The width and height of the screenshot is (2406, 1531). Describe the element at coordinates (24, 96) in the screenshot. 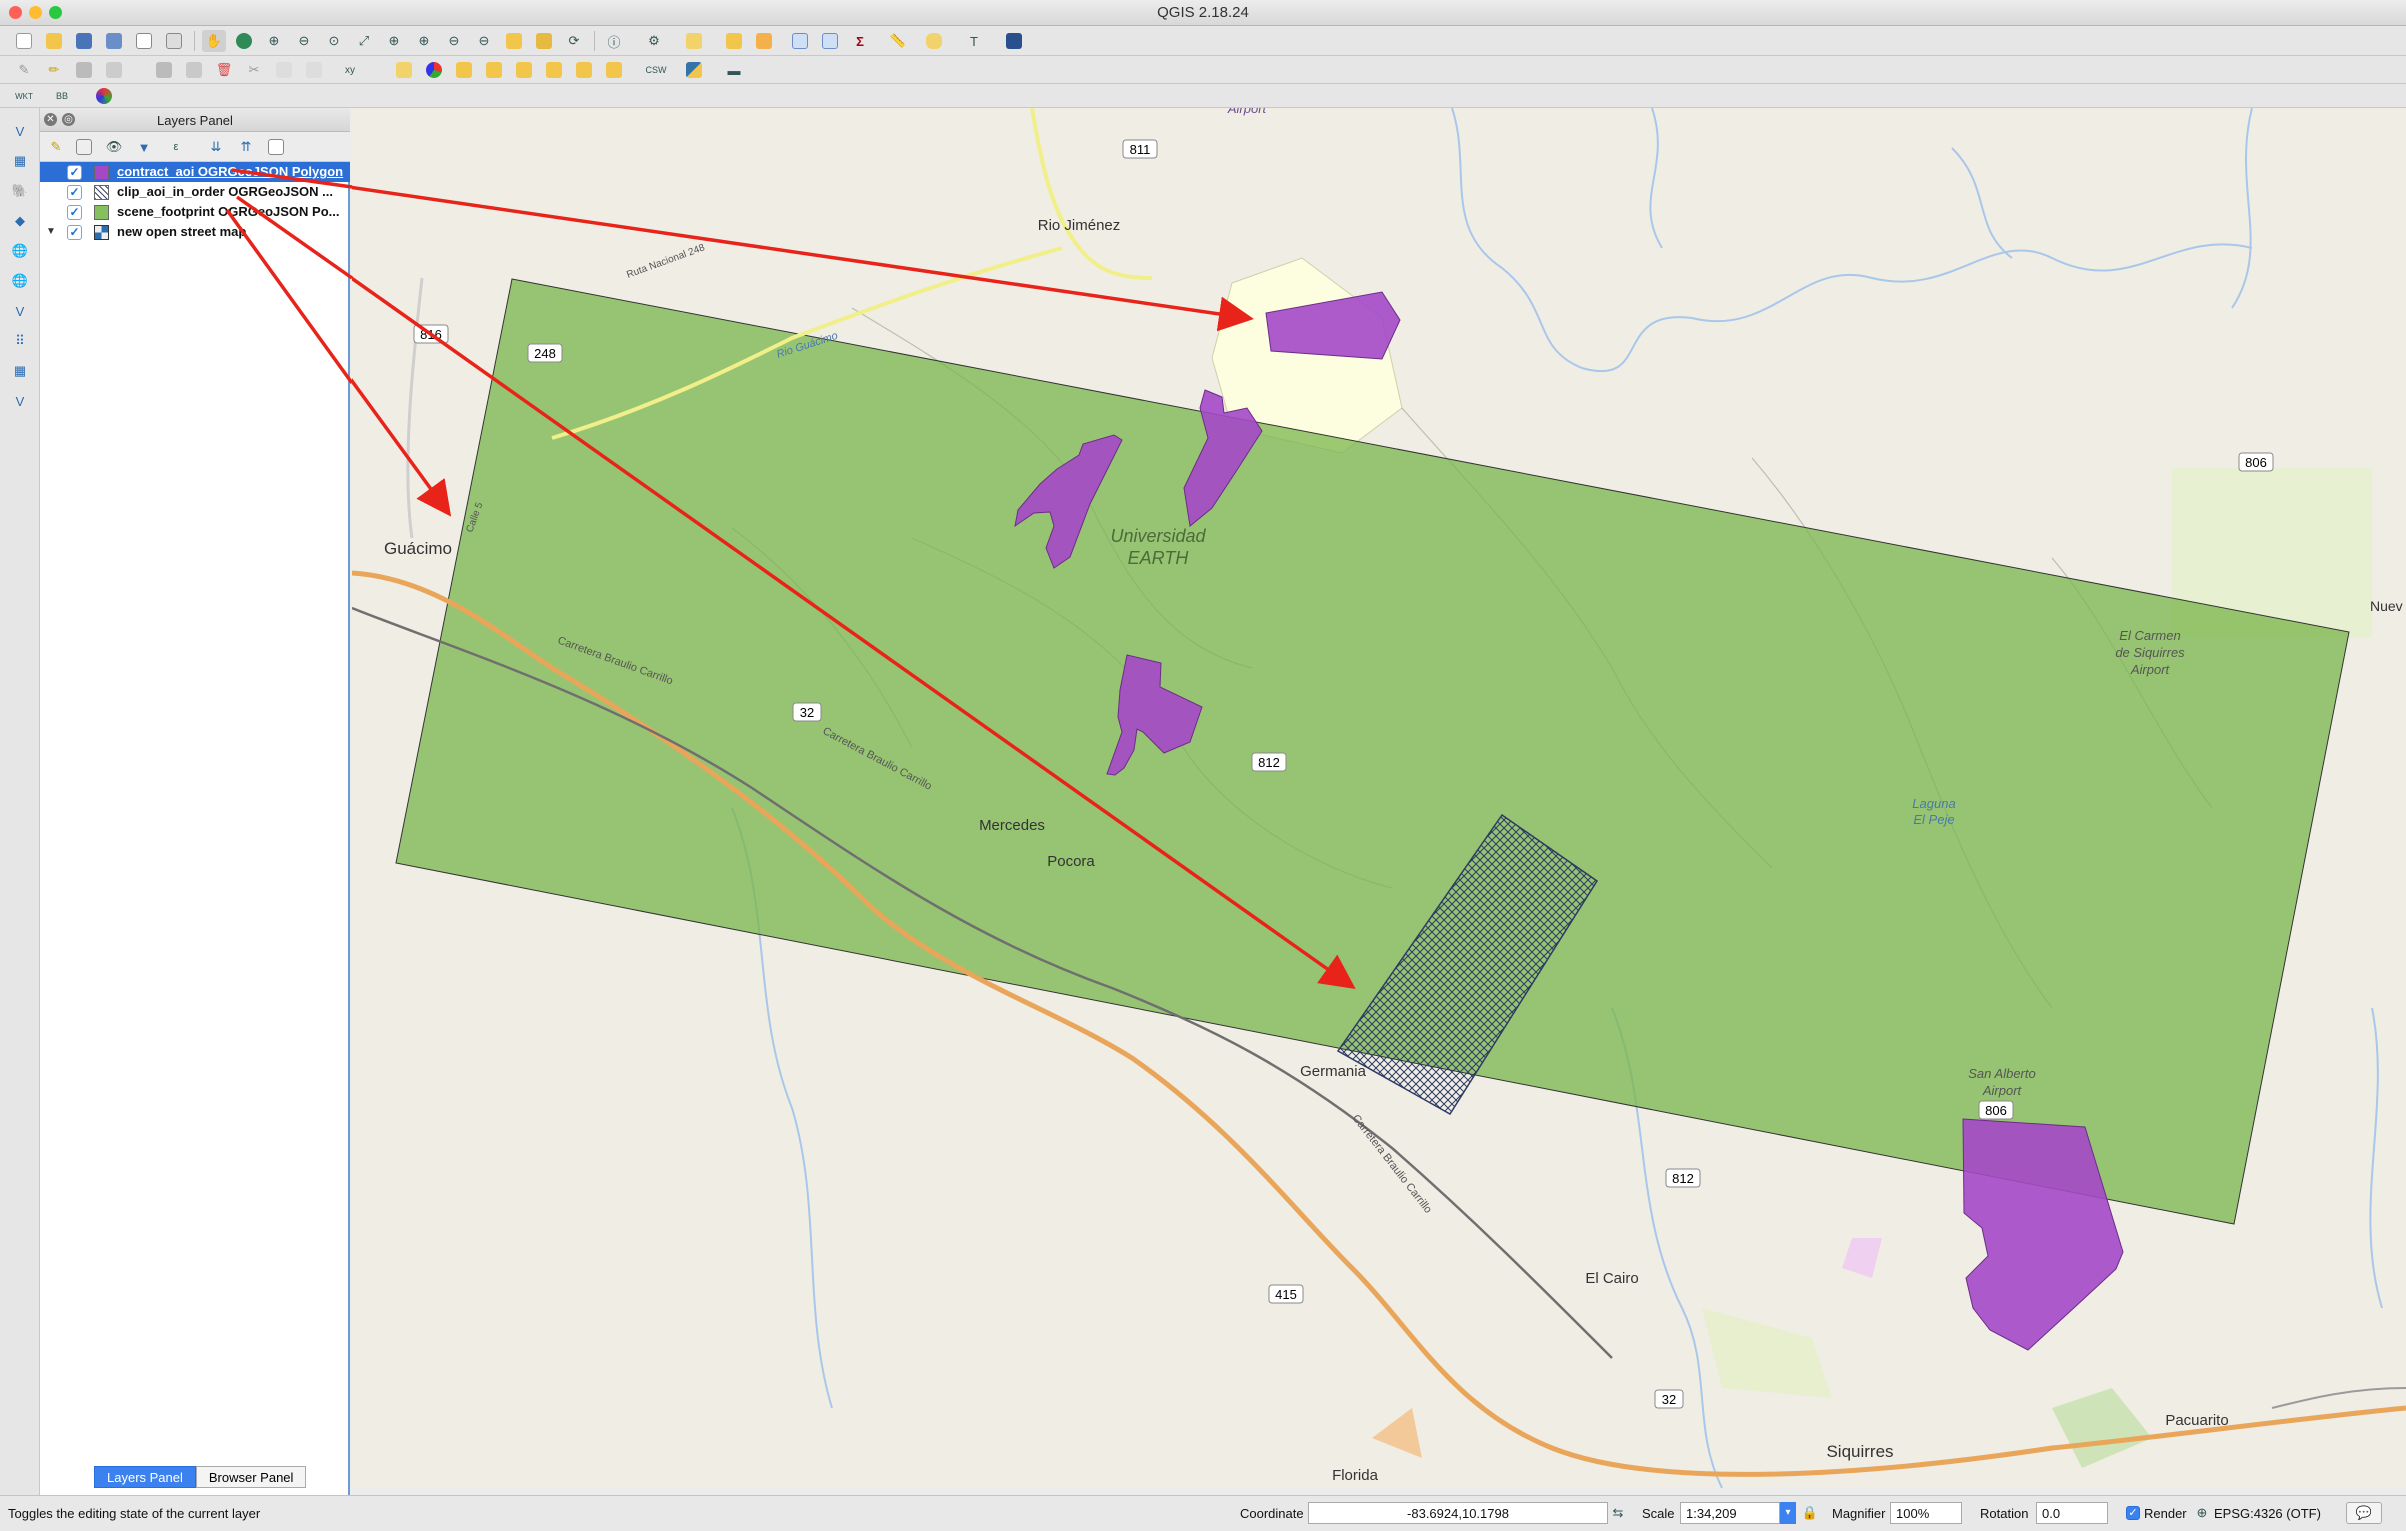

I see `wkt-icon: WKT` at that location.